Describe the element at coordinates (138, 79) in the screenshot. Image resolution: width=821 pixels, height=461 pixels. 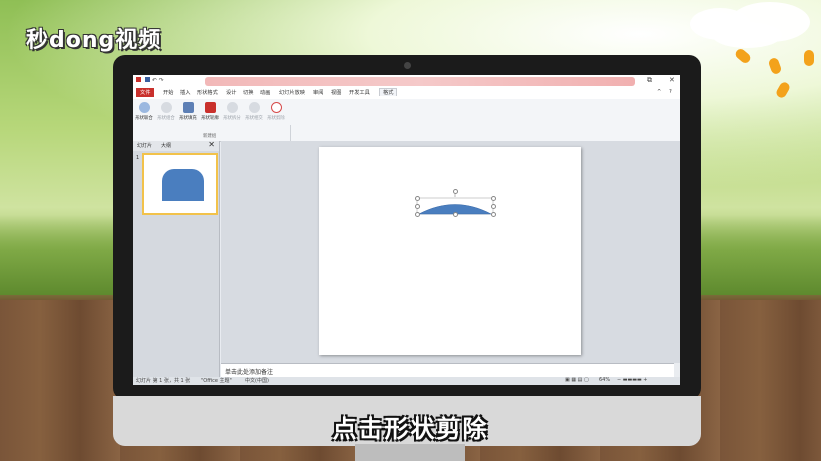
I see `powerpoint-icon` at that location.